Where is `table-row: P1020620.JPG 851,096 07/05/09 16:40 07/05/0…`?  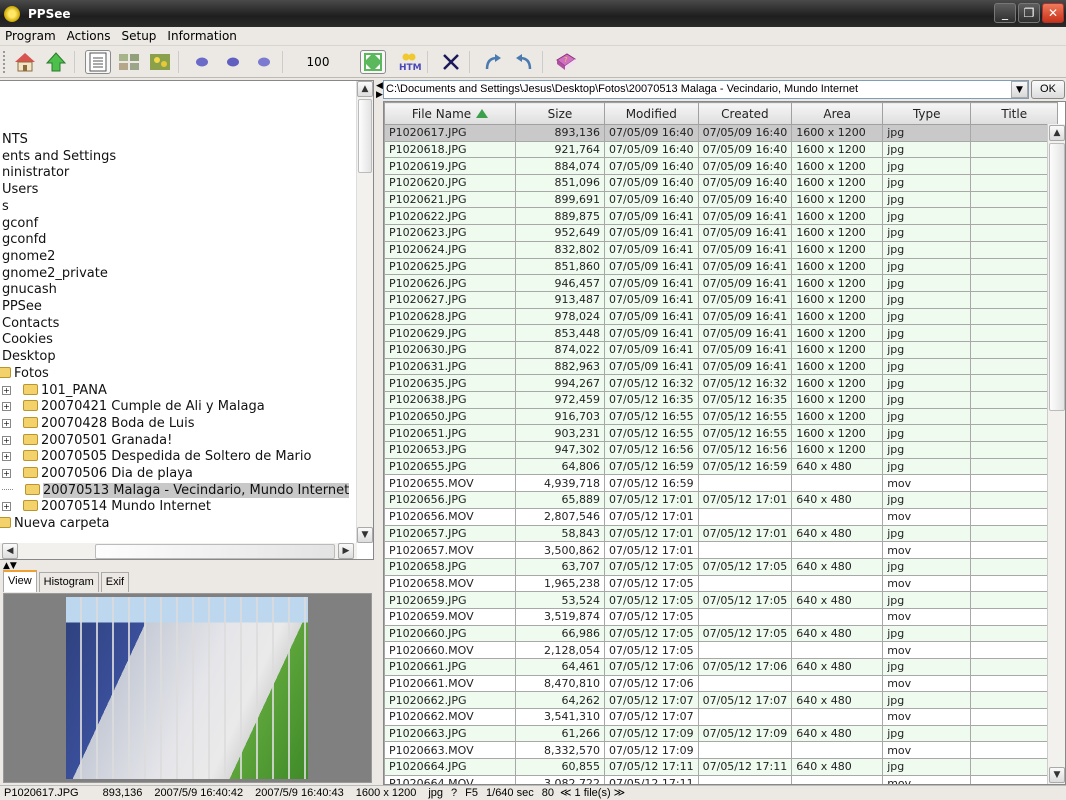 table-row: P1020620.JPG 851,096 07/05/09 16:40 07/05/0… is located at coordinates (721, 183).